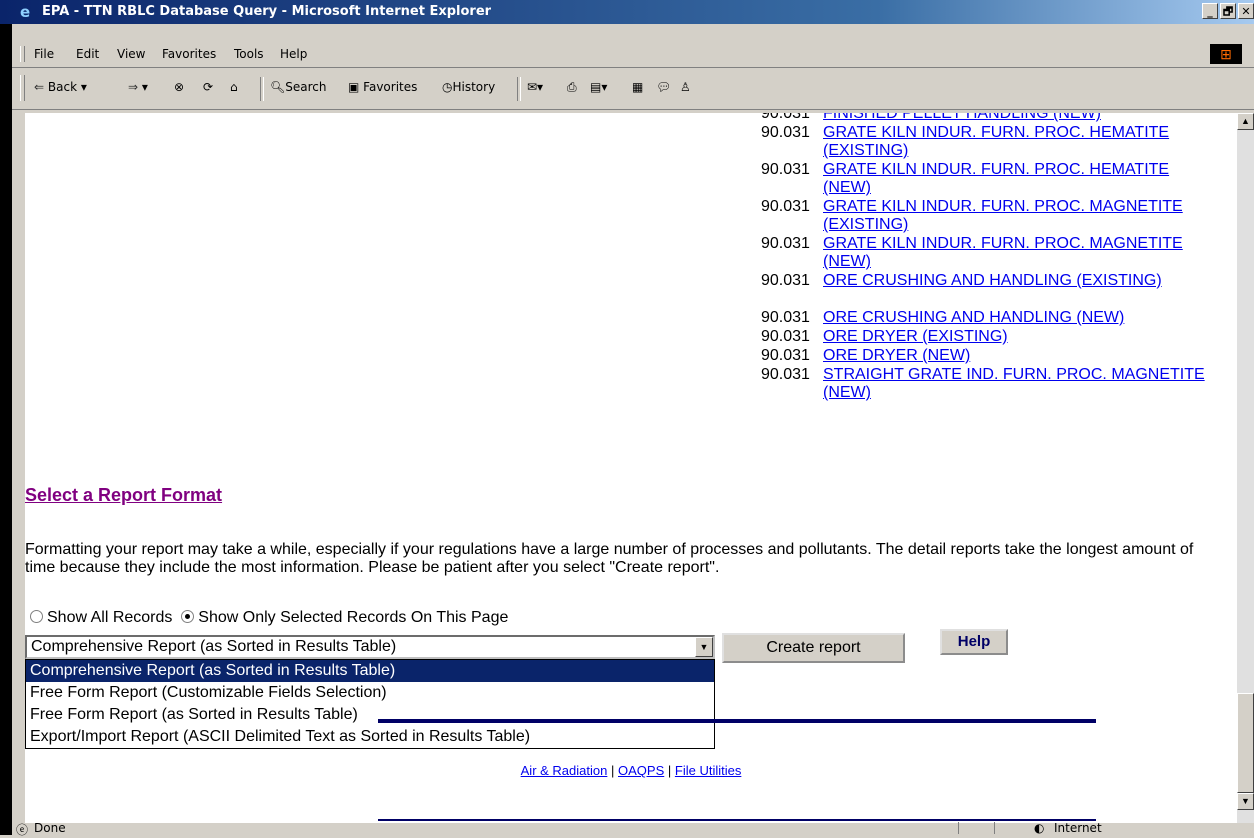  Describe the element at coordinates (1210, 11) in the screenshot. I see `minimize-button: _` at that location.